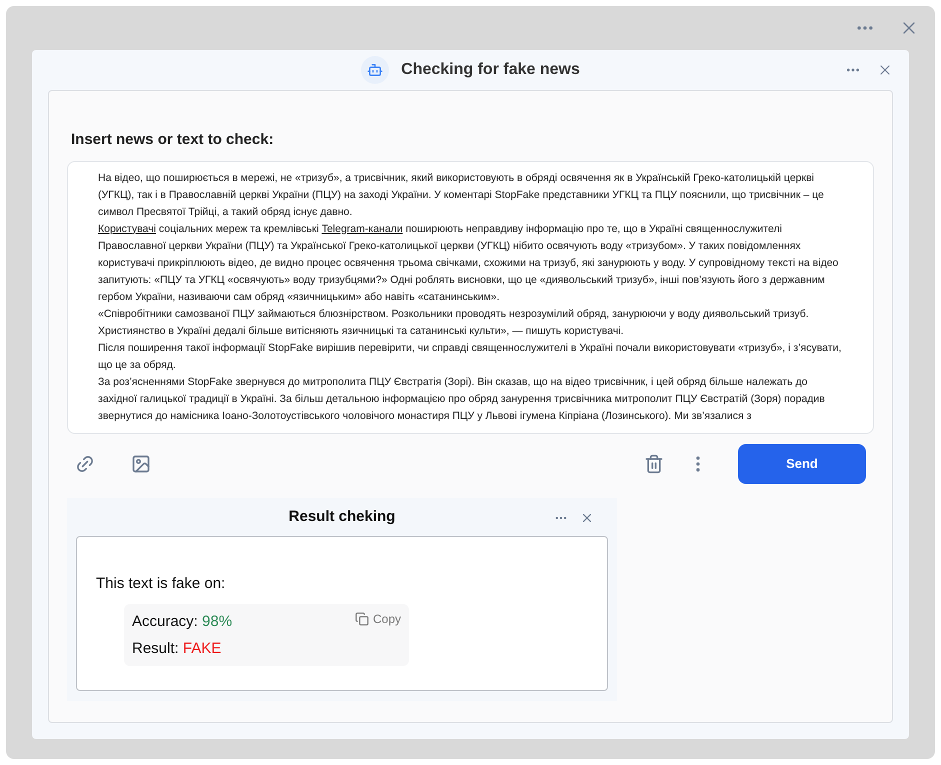 This screenshot has height=765, width=941. Describe the element at coordinates (217, 621) in the screenshot. I see `result-value: 98%` at that location.